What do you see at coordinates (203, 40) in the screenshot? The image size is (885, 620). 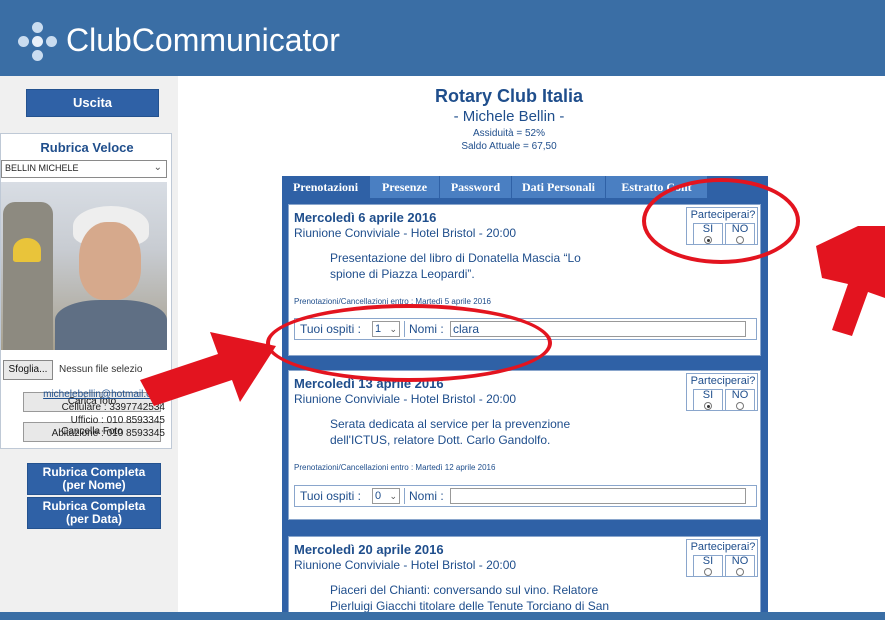 I see `app-title: ClubCommunicator` at bounding box center [203, 40].